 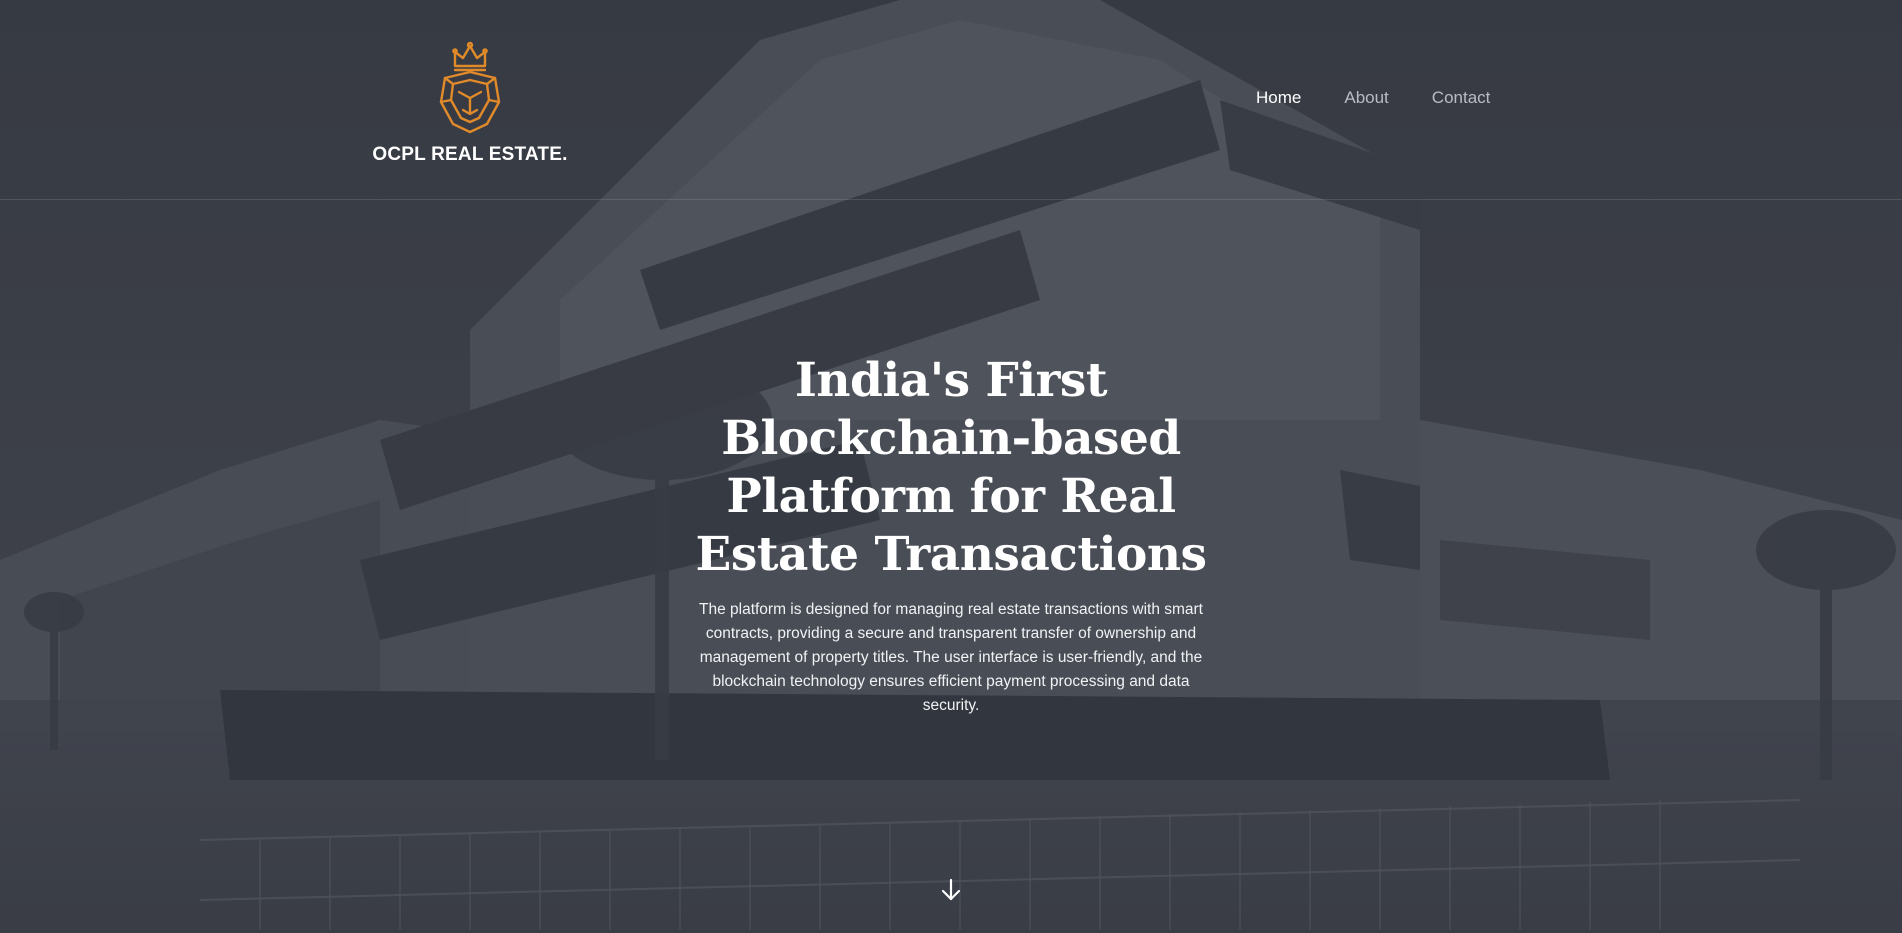 What do you see at coordinates (951, 890) in the screenshot?
I see `arrow-down-icon` at bounding box center [951, 890].